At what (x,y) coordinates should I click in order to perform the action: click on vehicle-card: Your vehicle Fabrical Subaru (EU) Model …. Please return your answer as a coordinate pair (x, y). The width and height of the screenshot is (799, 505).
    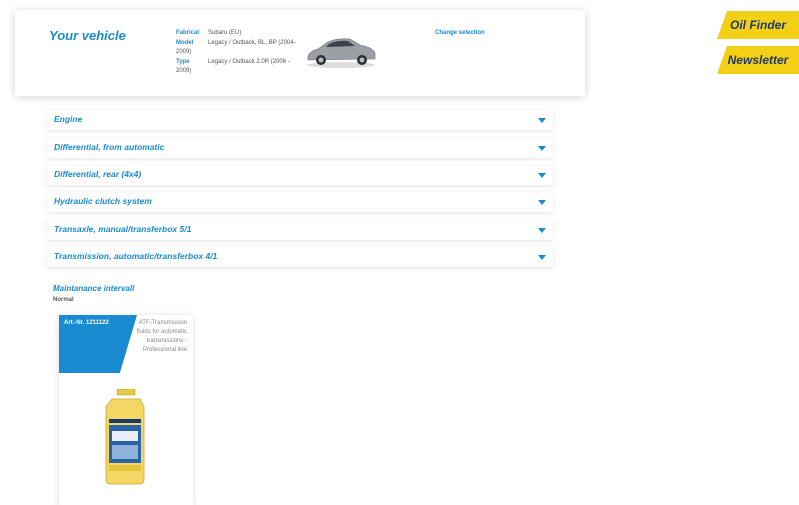
    Looking at the image, I should click on (300, 53).